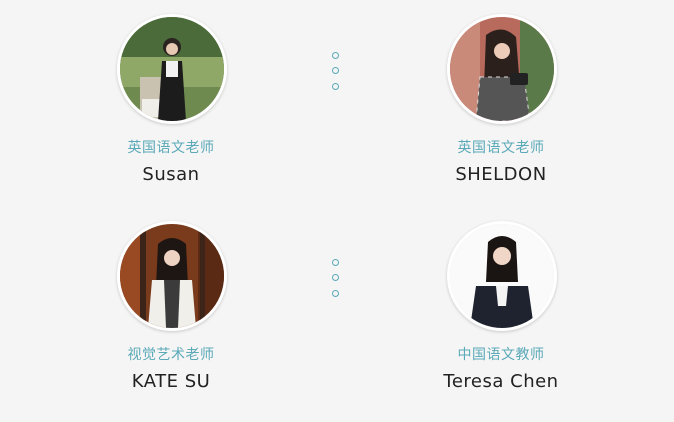 This screenshot has height=422, width=674. Describe the element at coordinates (501, 174) in the screenshot. I see `teacher-name: SHELDON` at that location.